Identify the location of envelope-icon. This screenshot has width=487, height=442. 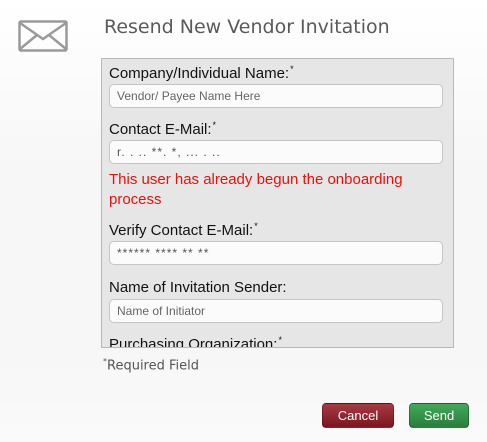
(43, 36).